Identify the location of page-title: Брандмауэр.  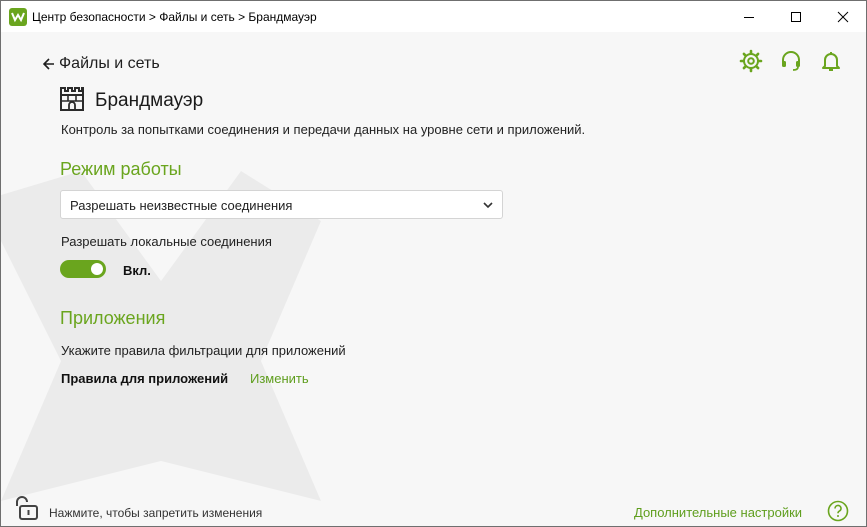
(149, 100).